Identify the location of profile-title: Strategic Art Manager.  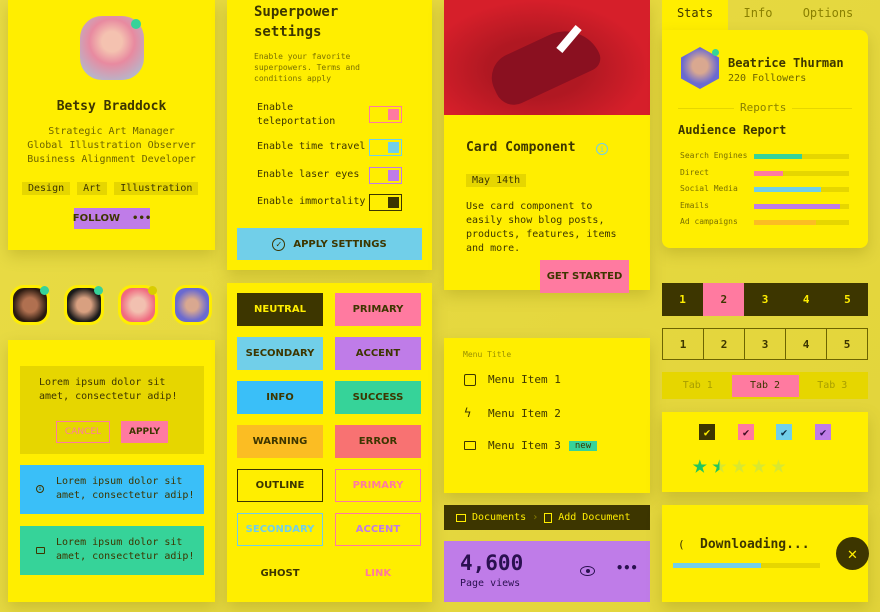
(111, 131).